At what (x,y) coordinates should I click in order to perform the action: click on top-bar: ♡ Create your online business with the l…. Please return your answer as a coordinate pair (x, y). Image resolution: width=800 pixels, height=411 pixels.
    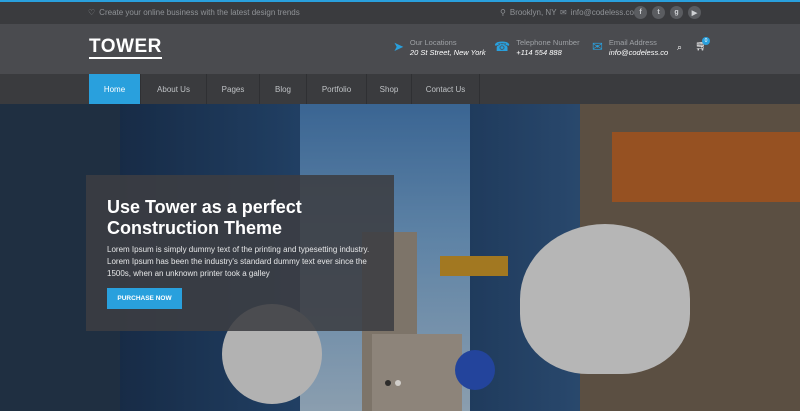
    Looking at the image, I should click on (400, 12).